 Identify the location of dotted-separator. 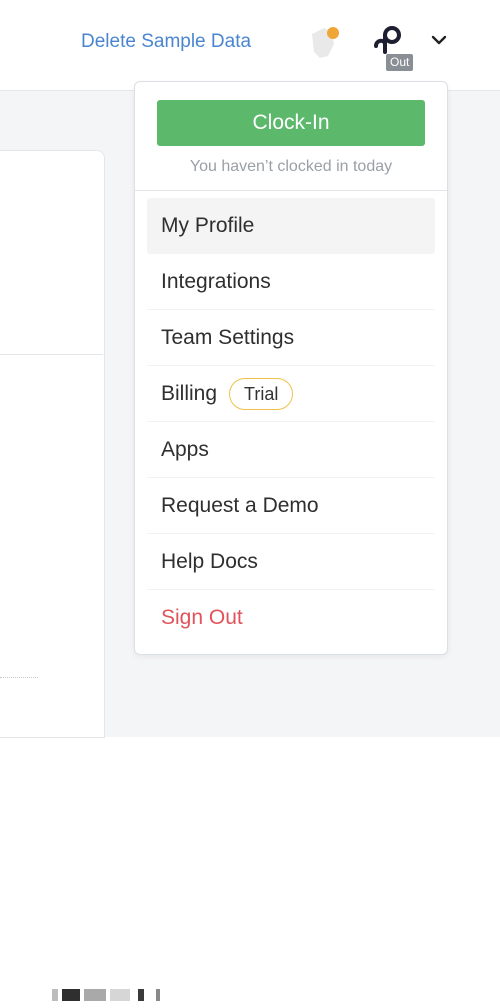
(19, 677).